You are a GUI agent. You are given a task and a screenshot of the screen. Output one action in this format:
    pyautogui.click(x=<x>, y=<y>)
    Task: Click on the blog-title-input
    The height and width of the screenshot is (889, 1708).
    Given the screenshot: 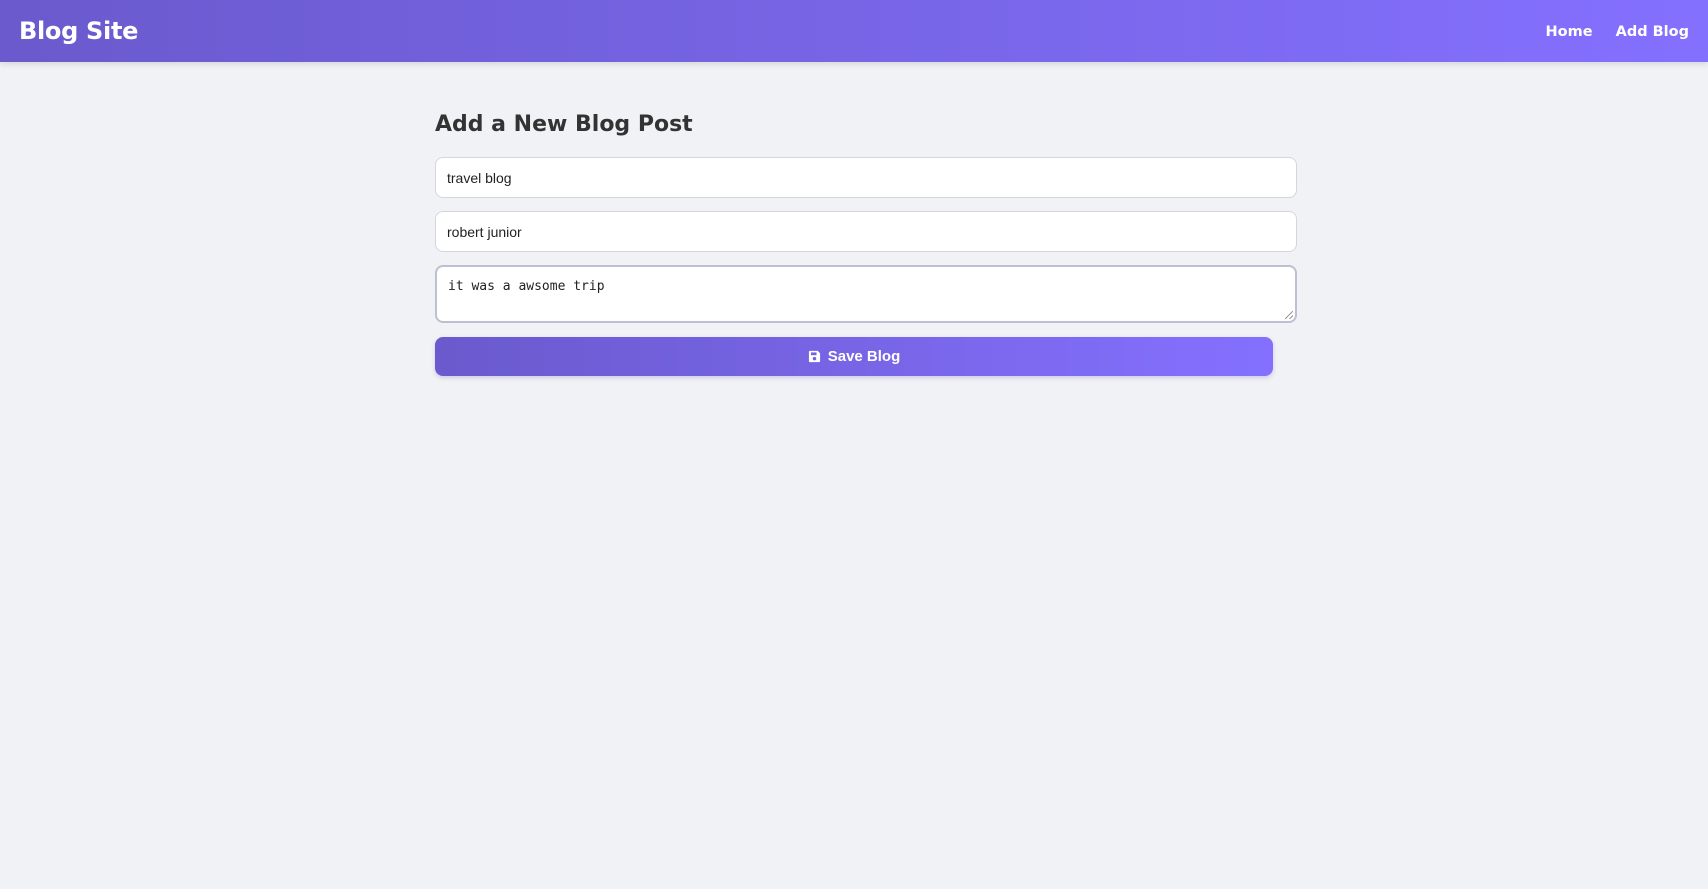 What is the action you would take?
    pyautogui.click(x=866, y=177)
    